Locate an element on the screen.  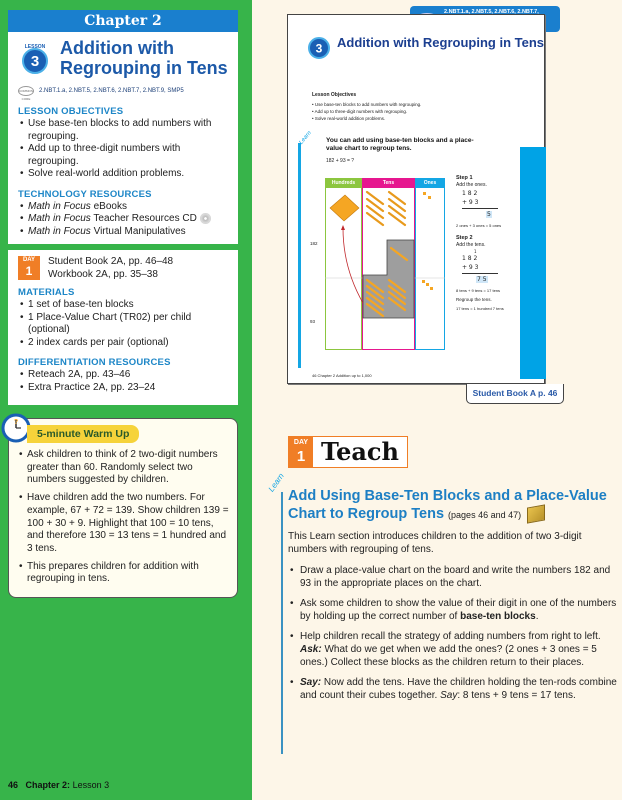
lesson-number-badge-icon: 3 LESSON is located at coordinates (35, 59).